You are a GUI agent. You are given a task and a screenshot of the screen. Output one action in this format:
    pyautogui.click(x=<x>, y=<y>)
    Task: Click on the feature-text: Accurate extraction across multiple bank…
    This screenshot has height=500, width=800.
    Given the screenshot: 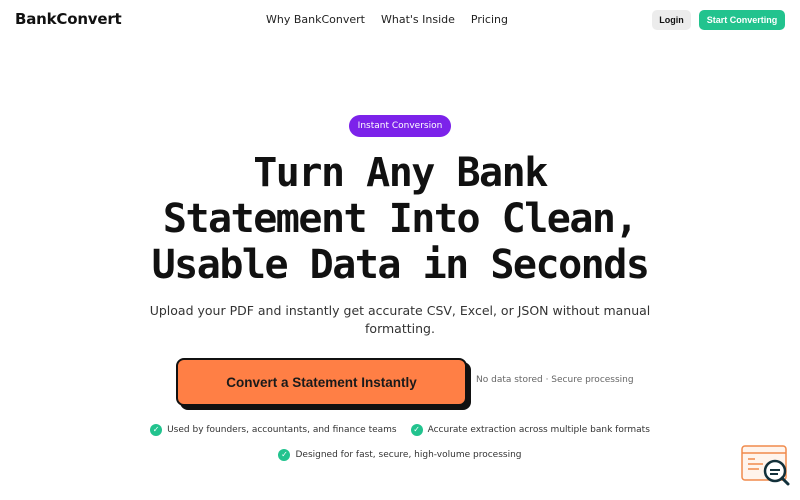 What is the action you would take?
    pyautogui.click(x=538, y=430)
    